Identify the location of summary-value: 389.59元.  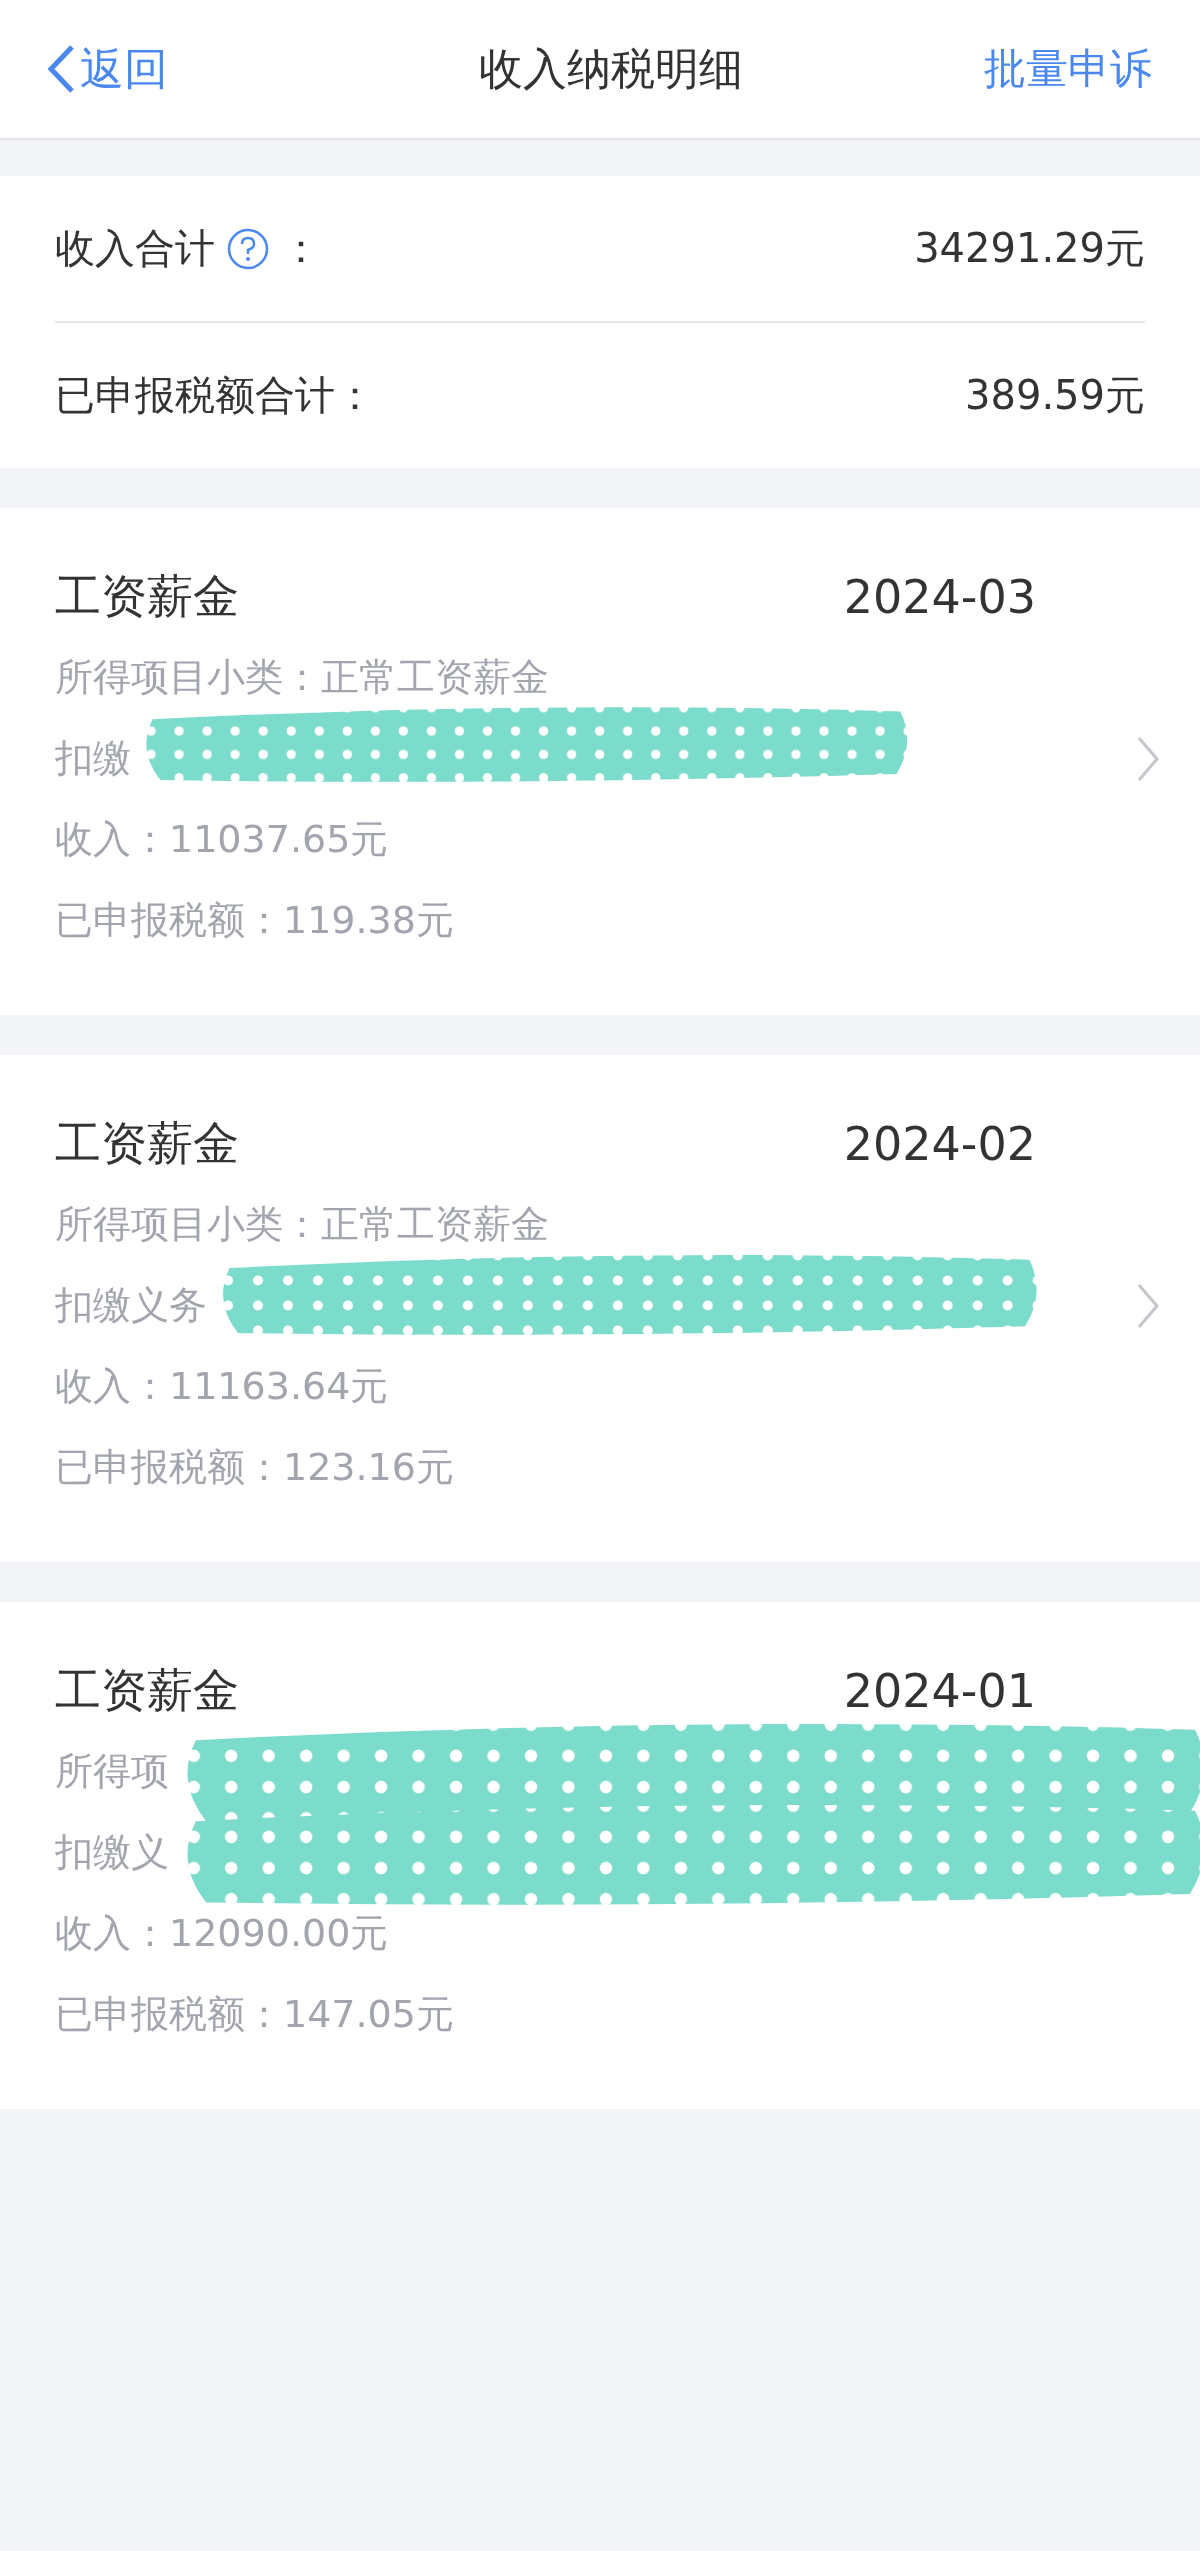
(1055, 395).